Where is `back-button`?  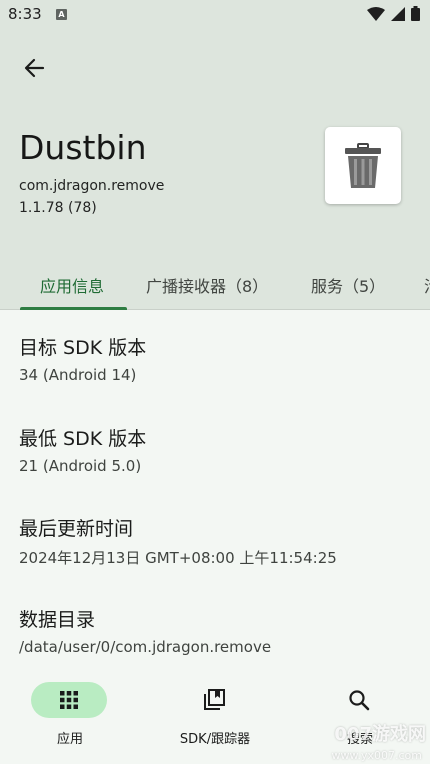 back-button is located at coordinates (34, 68).